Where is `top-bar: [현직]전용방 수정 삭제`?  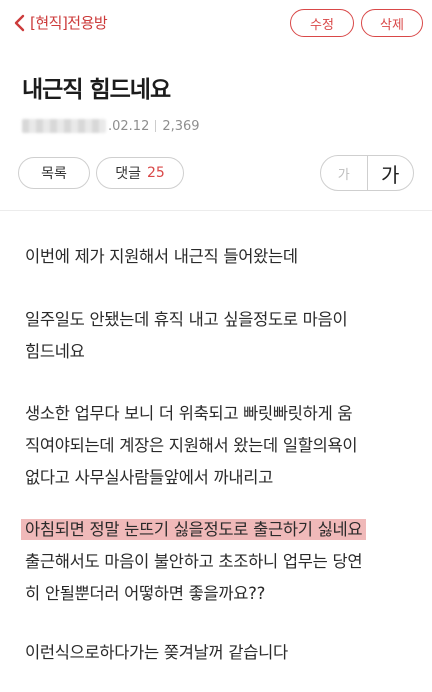
top-bar: [현직]전용방 수정 삭제 is located at coordinates (216, 23).